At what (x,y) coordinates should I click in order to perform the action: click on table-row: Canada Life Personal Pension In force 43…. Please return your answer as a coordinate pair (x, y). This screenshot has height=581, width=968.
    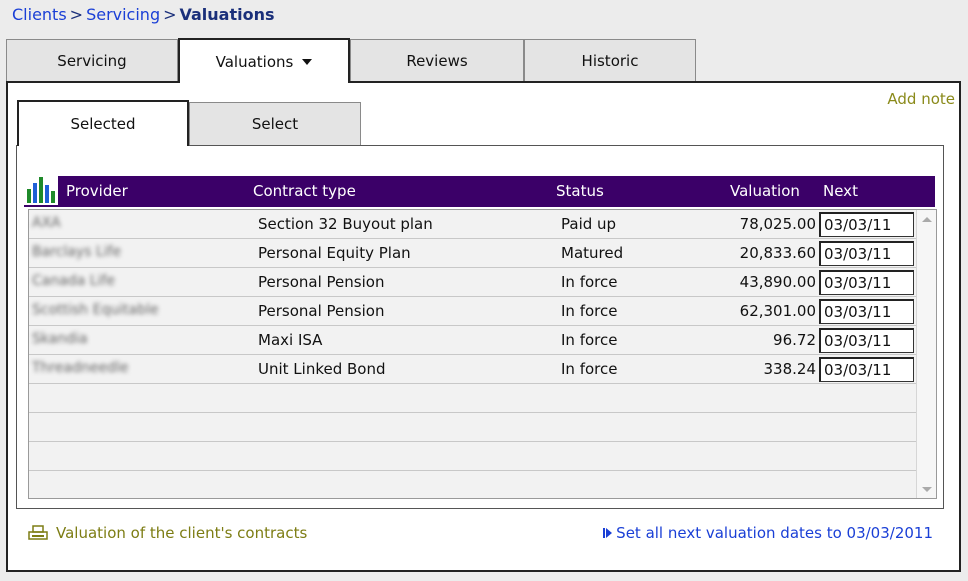
    Looking at the image, I should click on (472, 282).